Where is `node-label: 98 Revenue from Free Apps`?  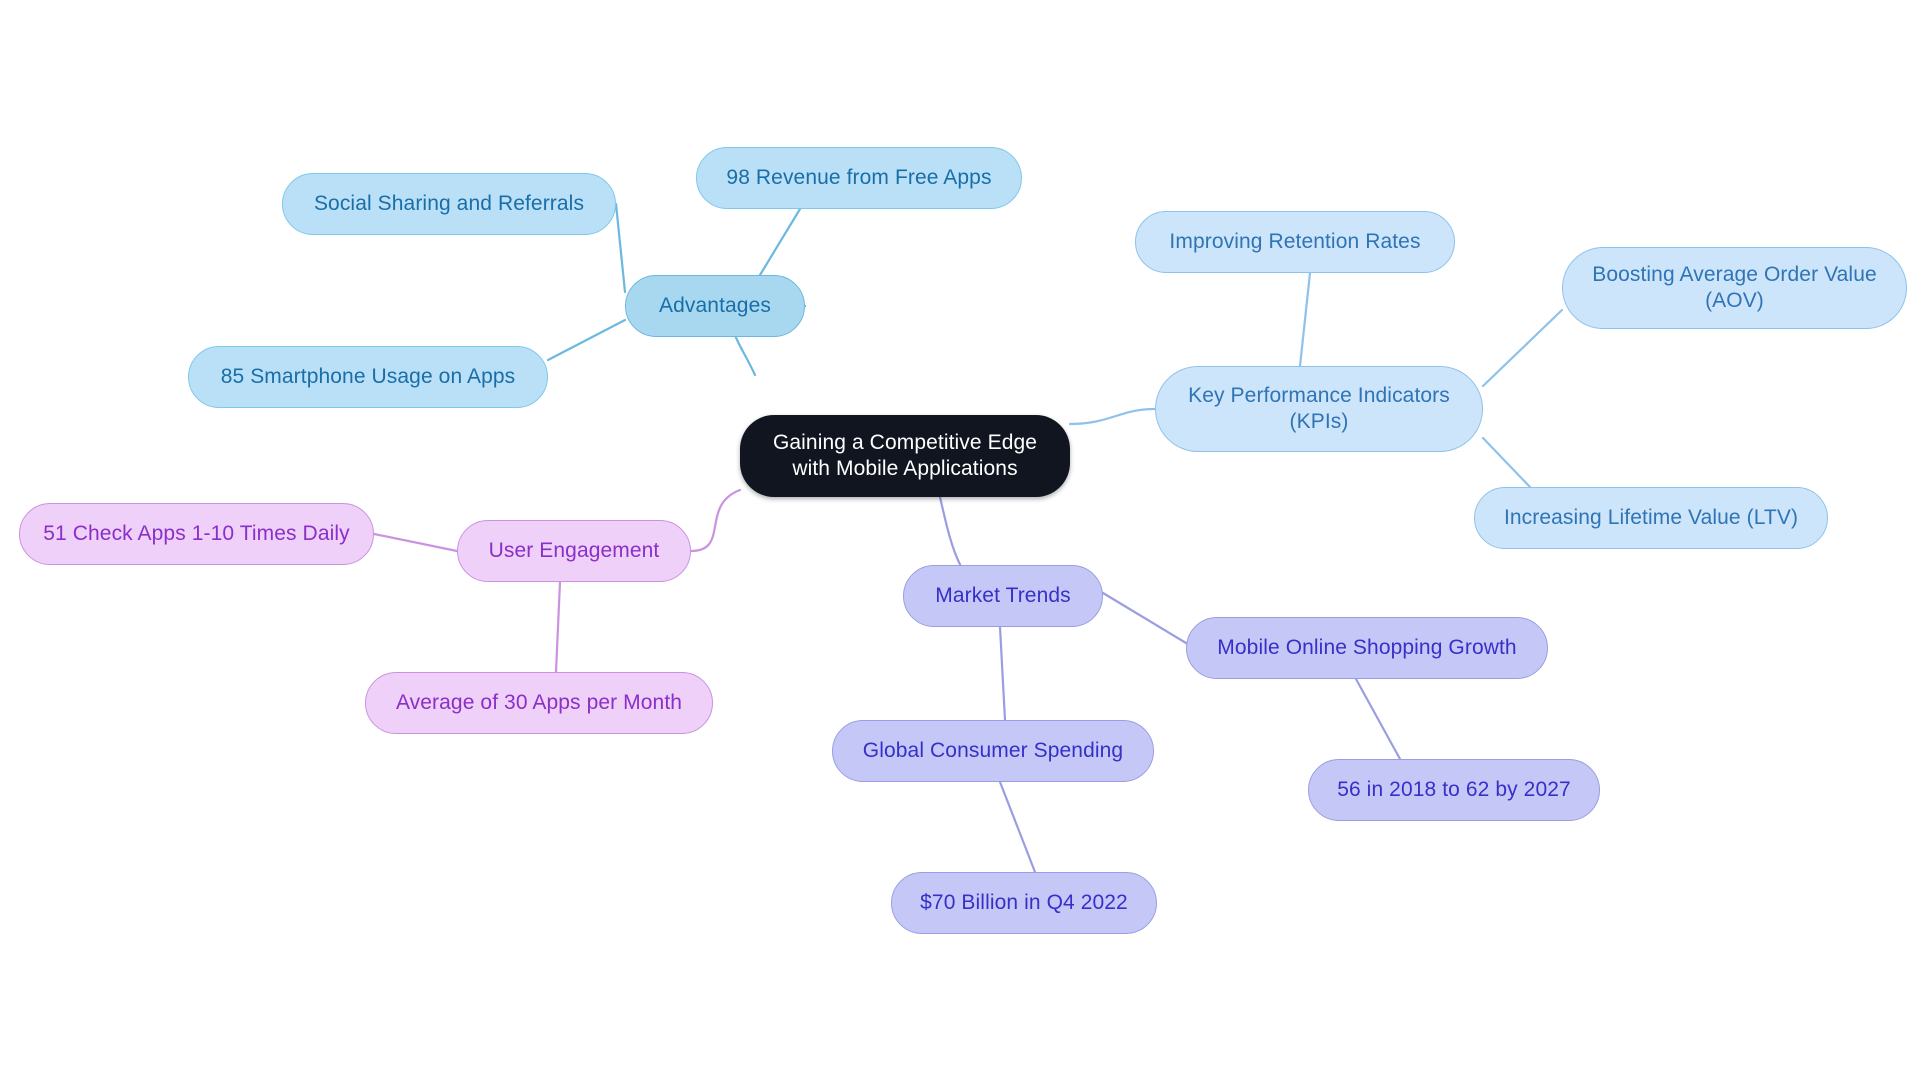
node-label: 98 Revenue from Free Apps is located at coordinates (859, 178).